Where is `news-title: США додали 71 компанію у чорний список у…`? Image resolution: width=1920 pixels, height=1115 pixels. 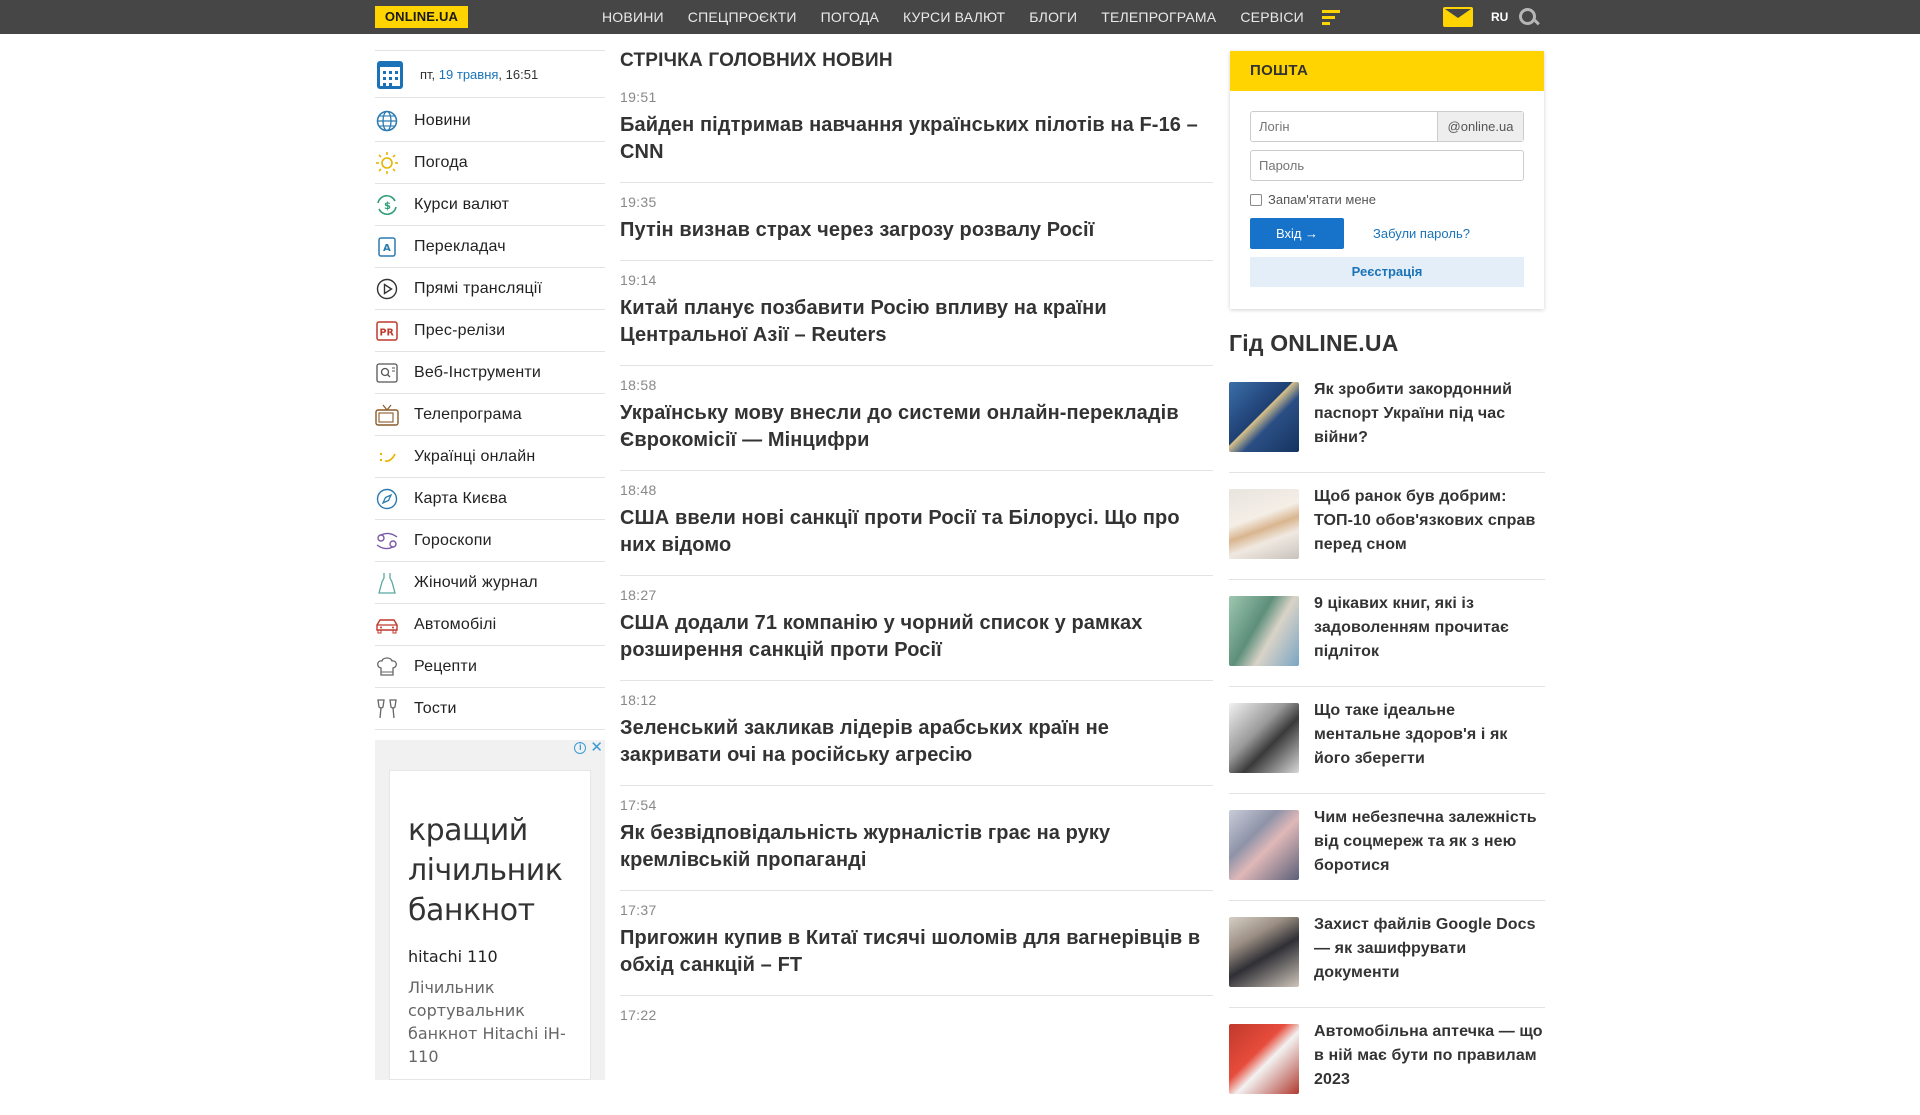 news-title: США додали 71 компанію у чорний список у… is located at coordinates (916, 645).